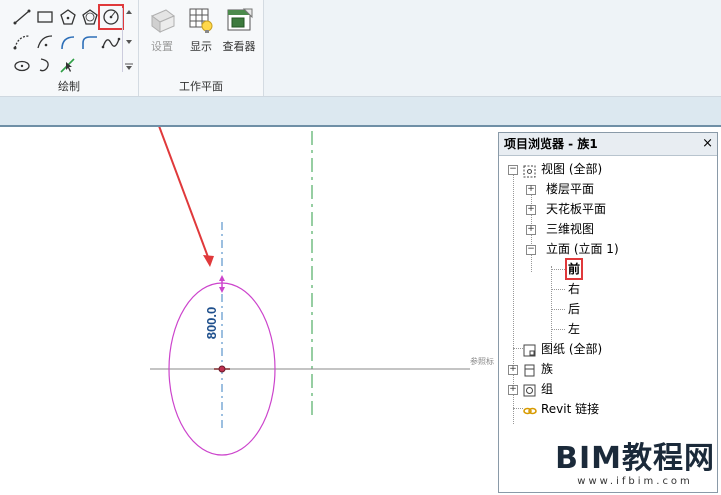 The image size is (721, 495). Describe the element at coordinates (222, 369) in the screenshot. I see `center-point` at that location.